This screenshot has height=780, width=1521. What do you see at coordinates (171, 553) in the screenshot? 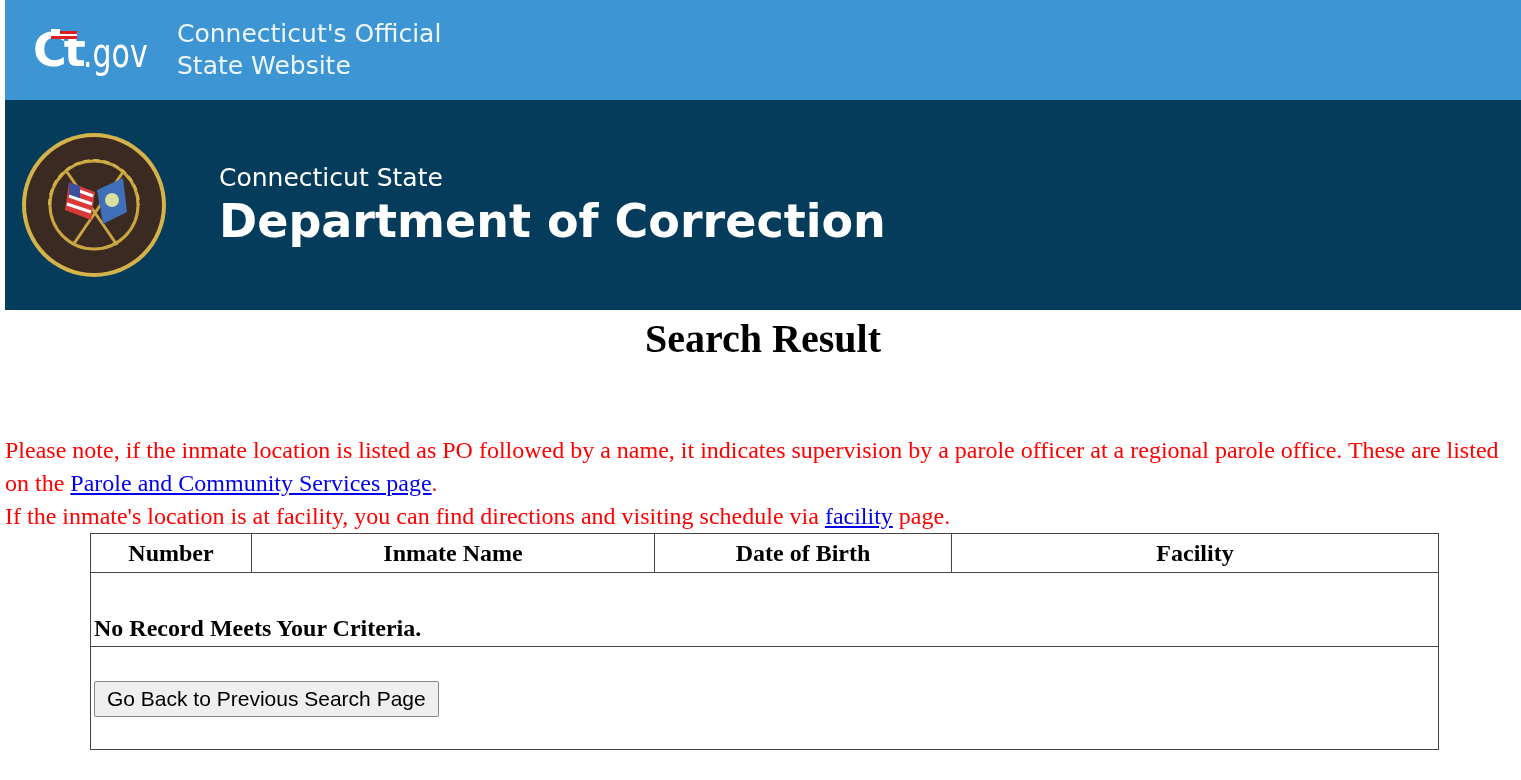
I see `column-header: Number` at bounding box center [171, 553].